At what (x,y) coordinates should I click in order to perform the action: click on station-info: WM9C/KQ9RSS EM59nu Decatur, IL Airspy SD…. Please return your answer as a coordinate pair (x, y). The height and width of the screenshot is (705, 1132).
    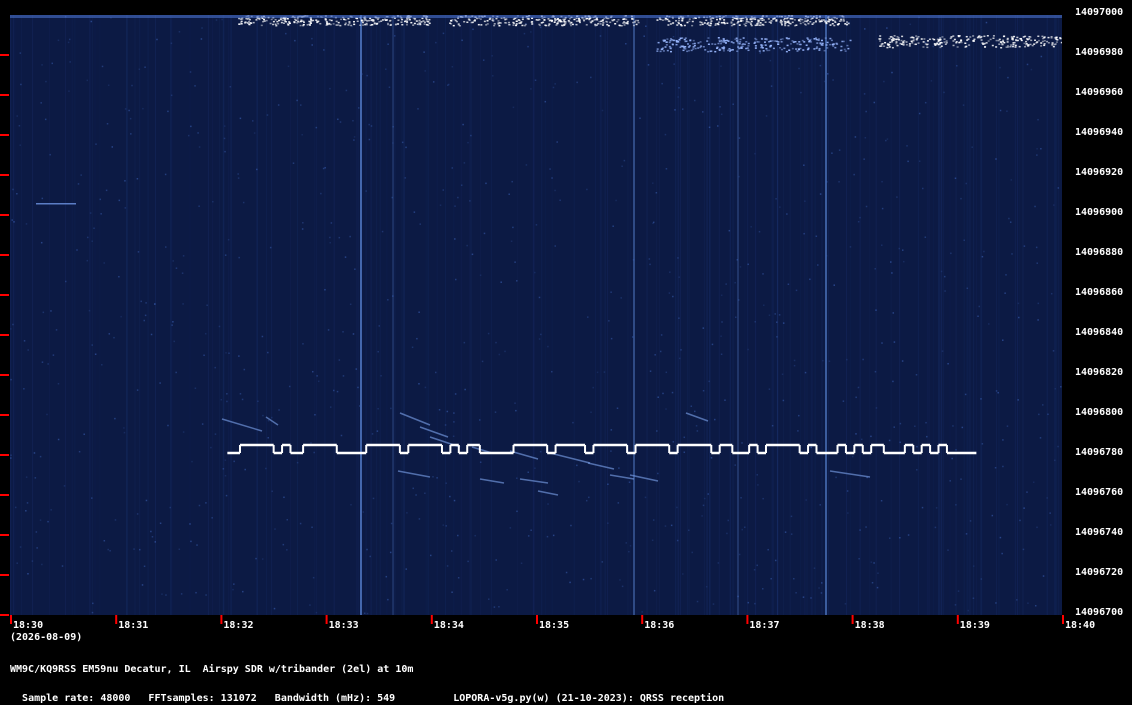
    Looking at the image, I should click on (211, 670).